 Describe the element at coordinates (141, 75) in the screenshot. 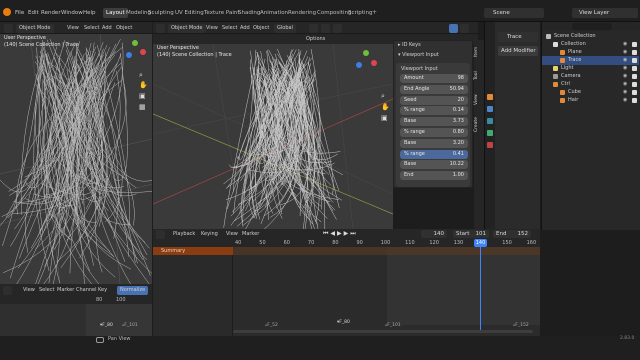

I see `left-zoom-icon: ⌕` at that location.